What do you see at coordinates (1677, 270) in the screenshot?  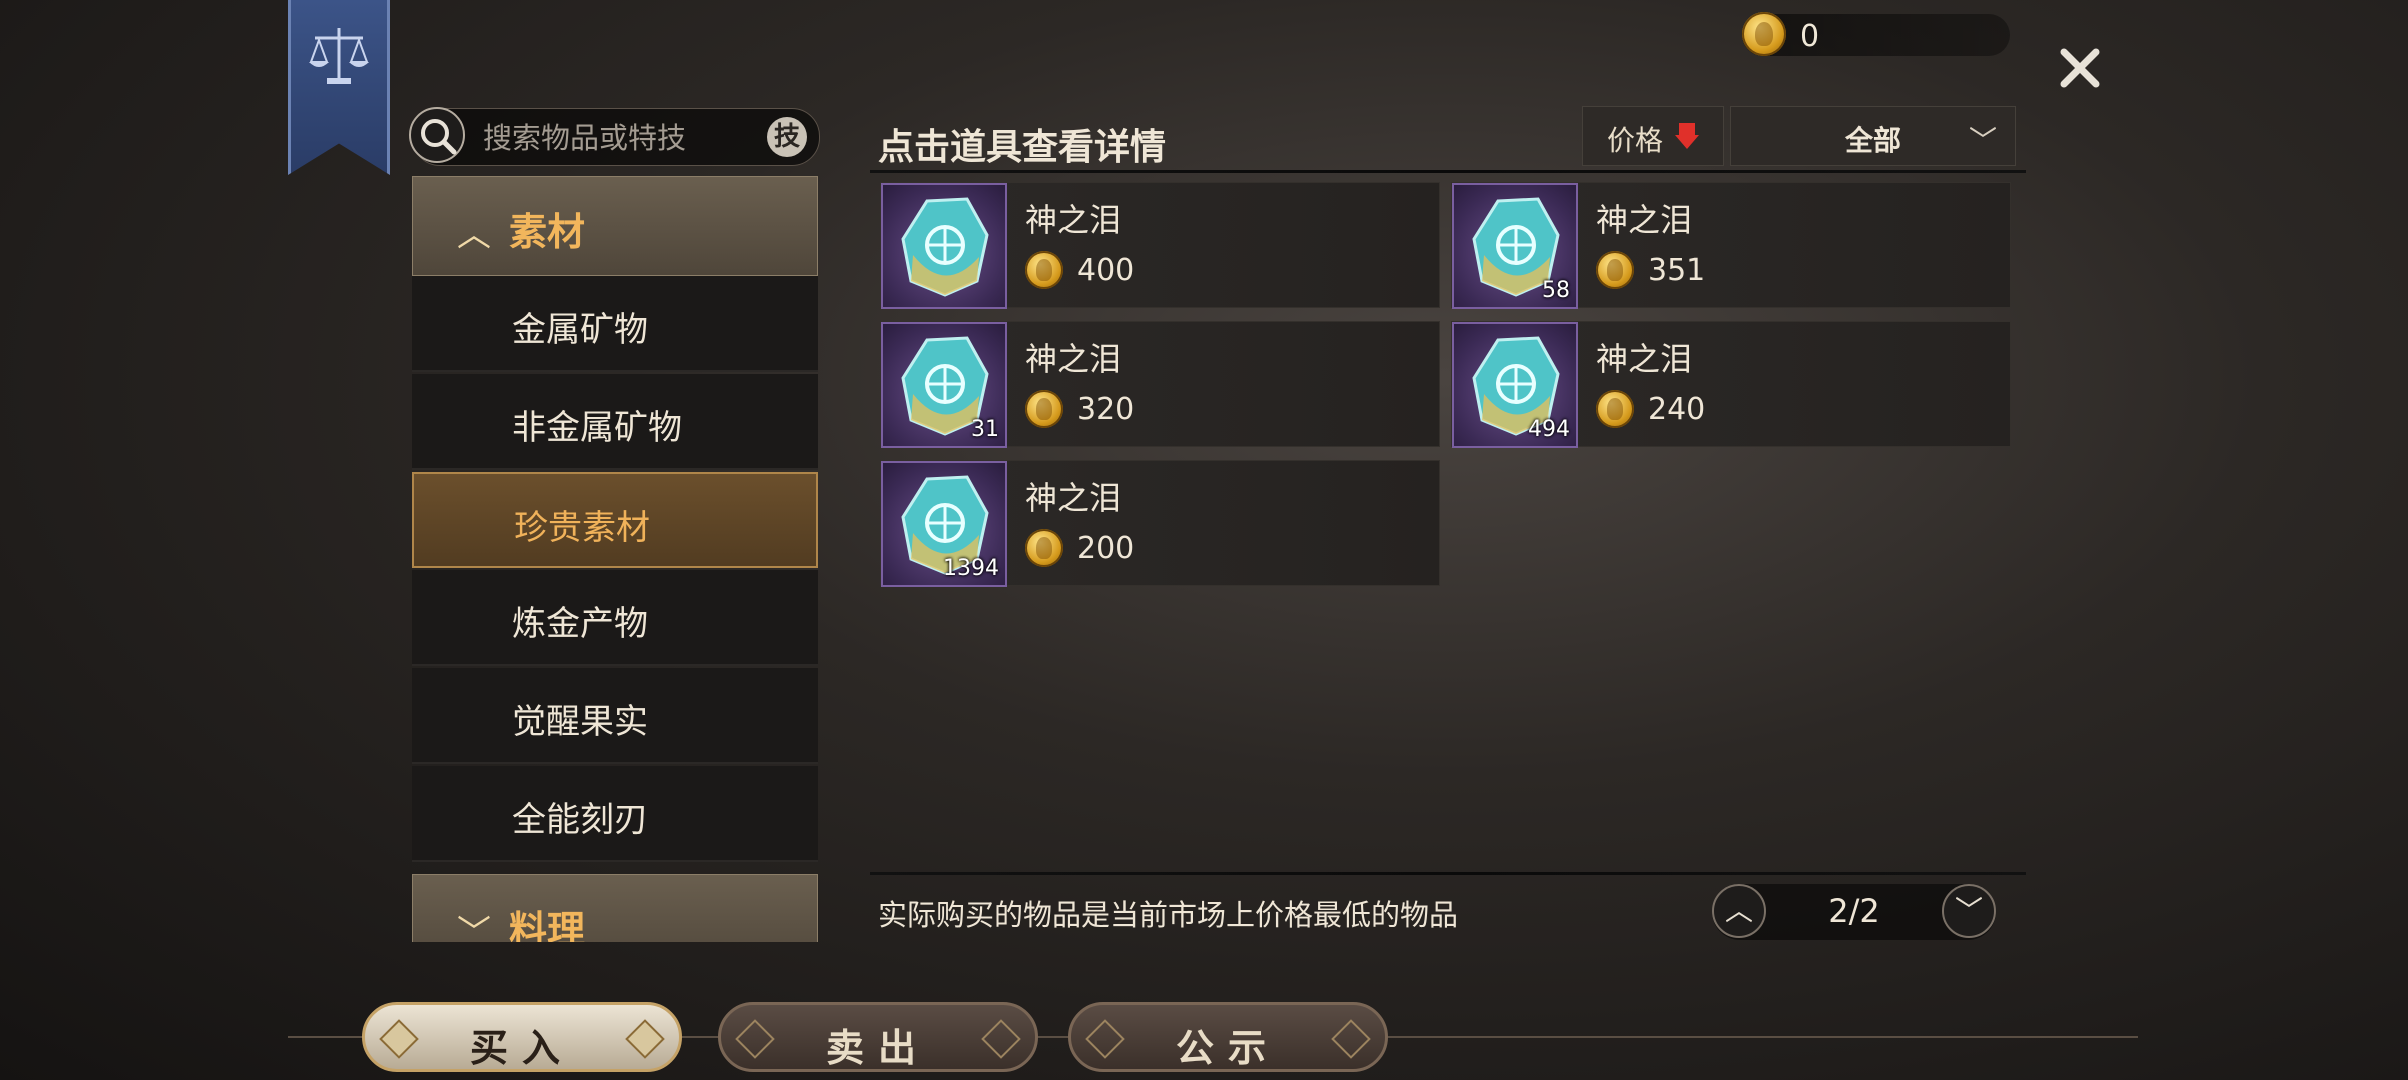 I see `item-price: 351` at bounding box center [1677, 270].